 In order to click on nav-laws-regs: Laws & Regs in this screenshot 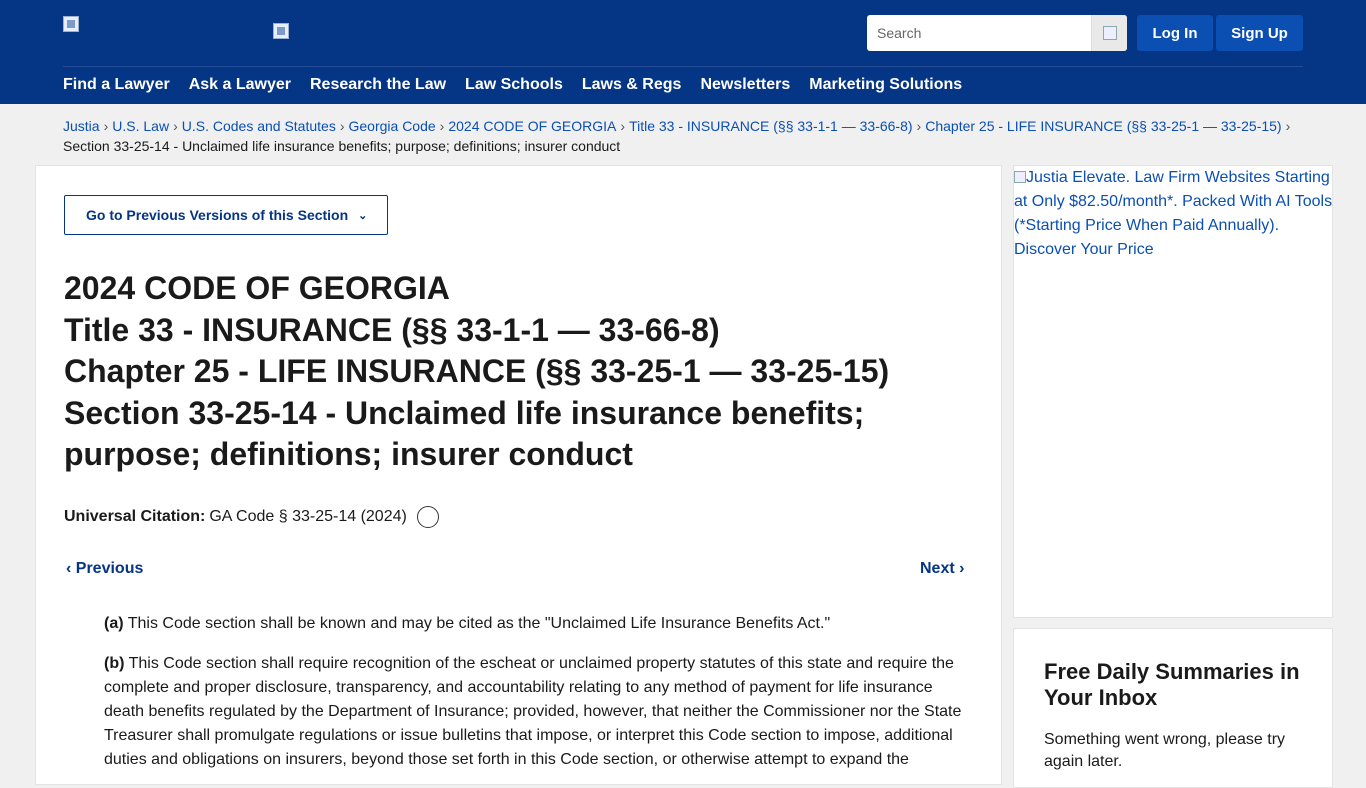, I will do `click(632, 85)`.